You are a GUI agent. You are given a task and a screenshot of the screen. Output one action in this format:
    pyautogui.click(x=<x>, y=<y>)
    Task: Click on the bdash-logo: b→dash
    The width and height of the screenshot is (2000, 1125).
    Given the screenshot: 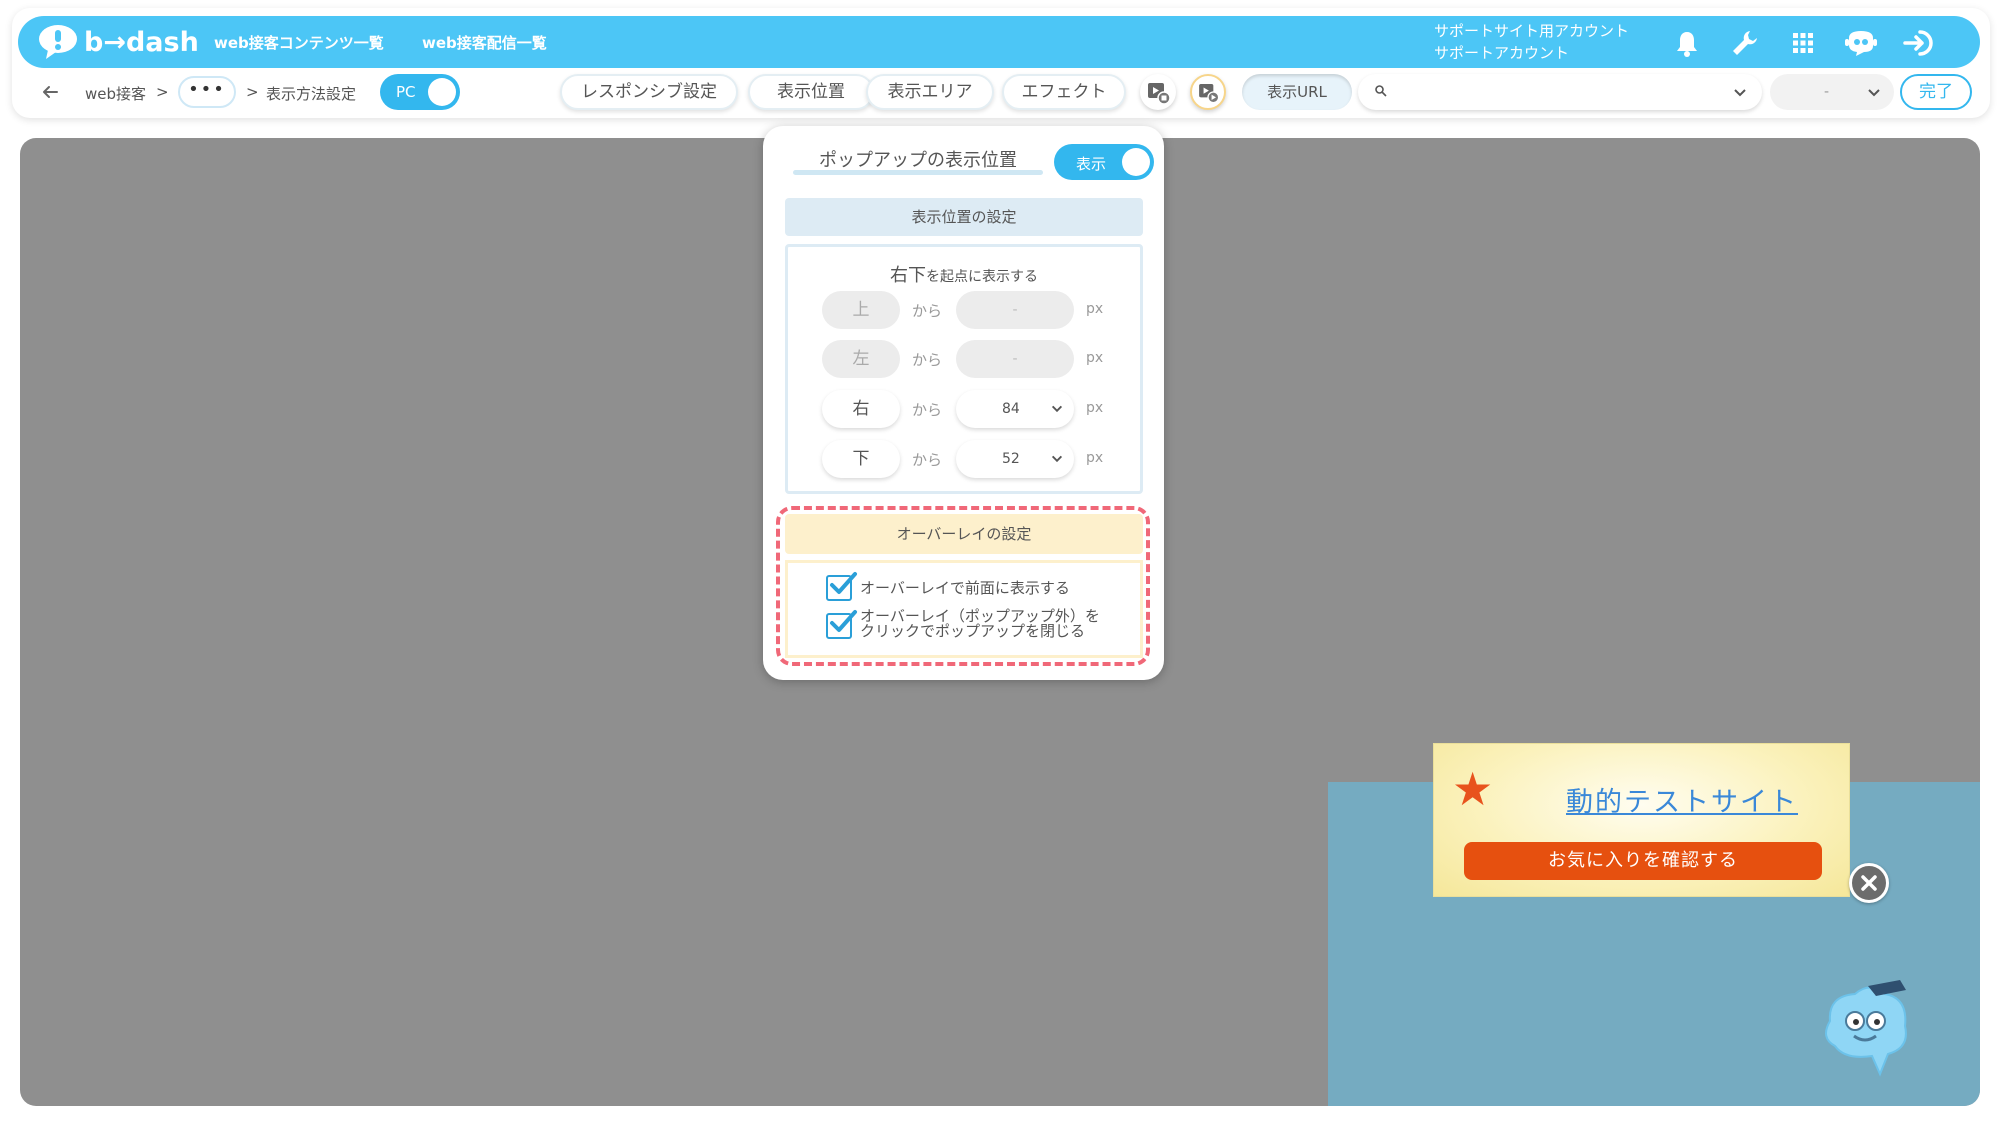 What is the action you would take?
    pyautogui.click(x=118, y=42)
    